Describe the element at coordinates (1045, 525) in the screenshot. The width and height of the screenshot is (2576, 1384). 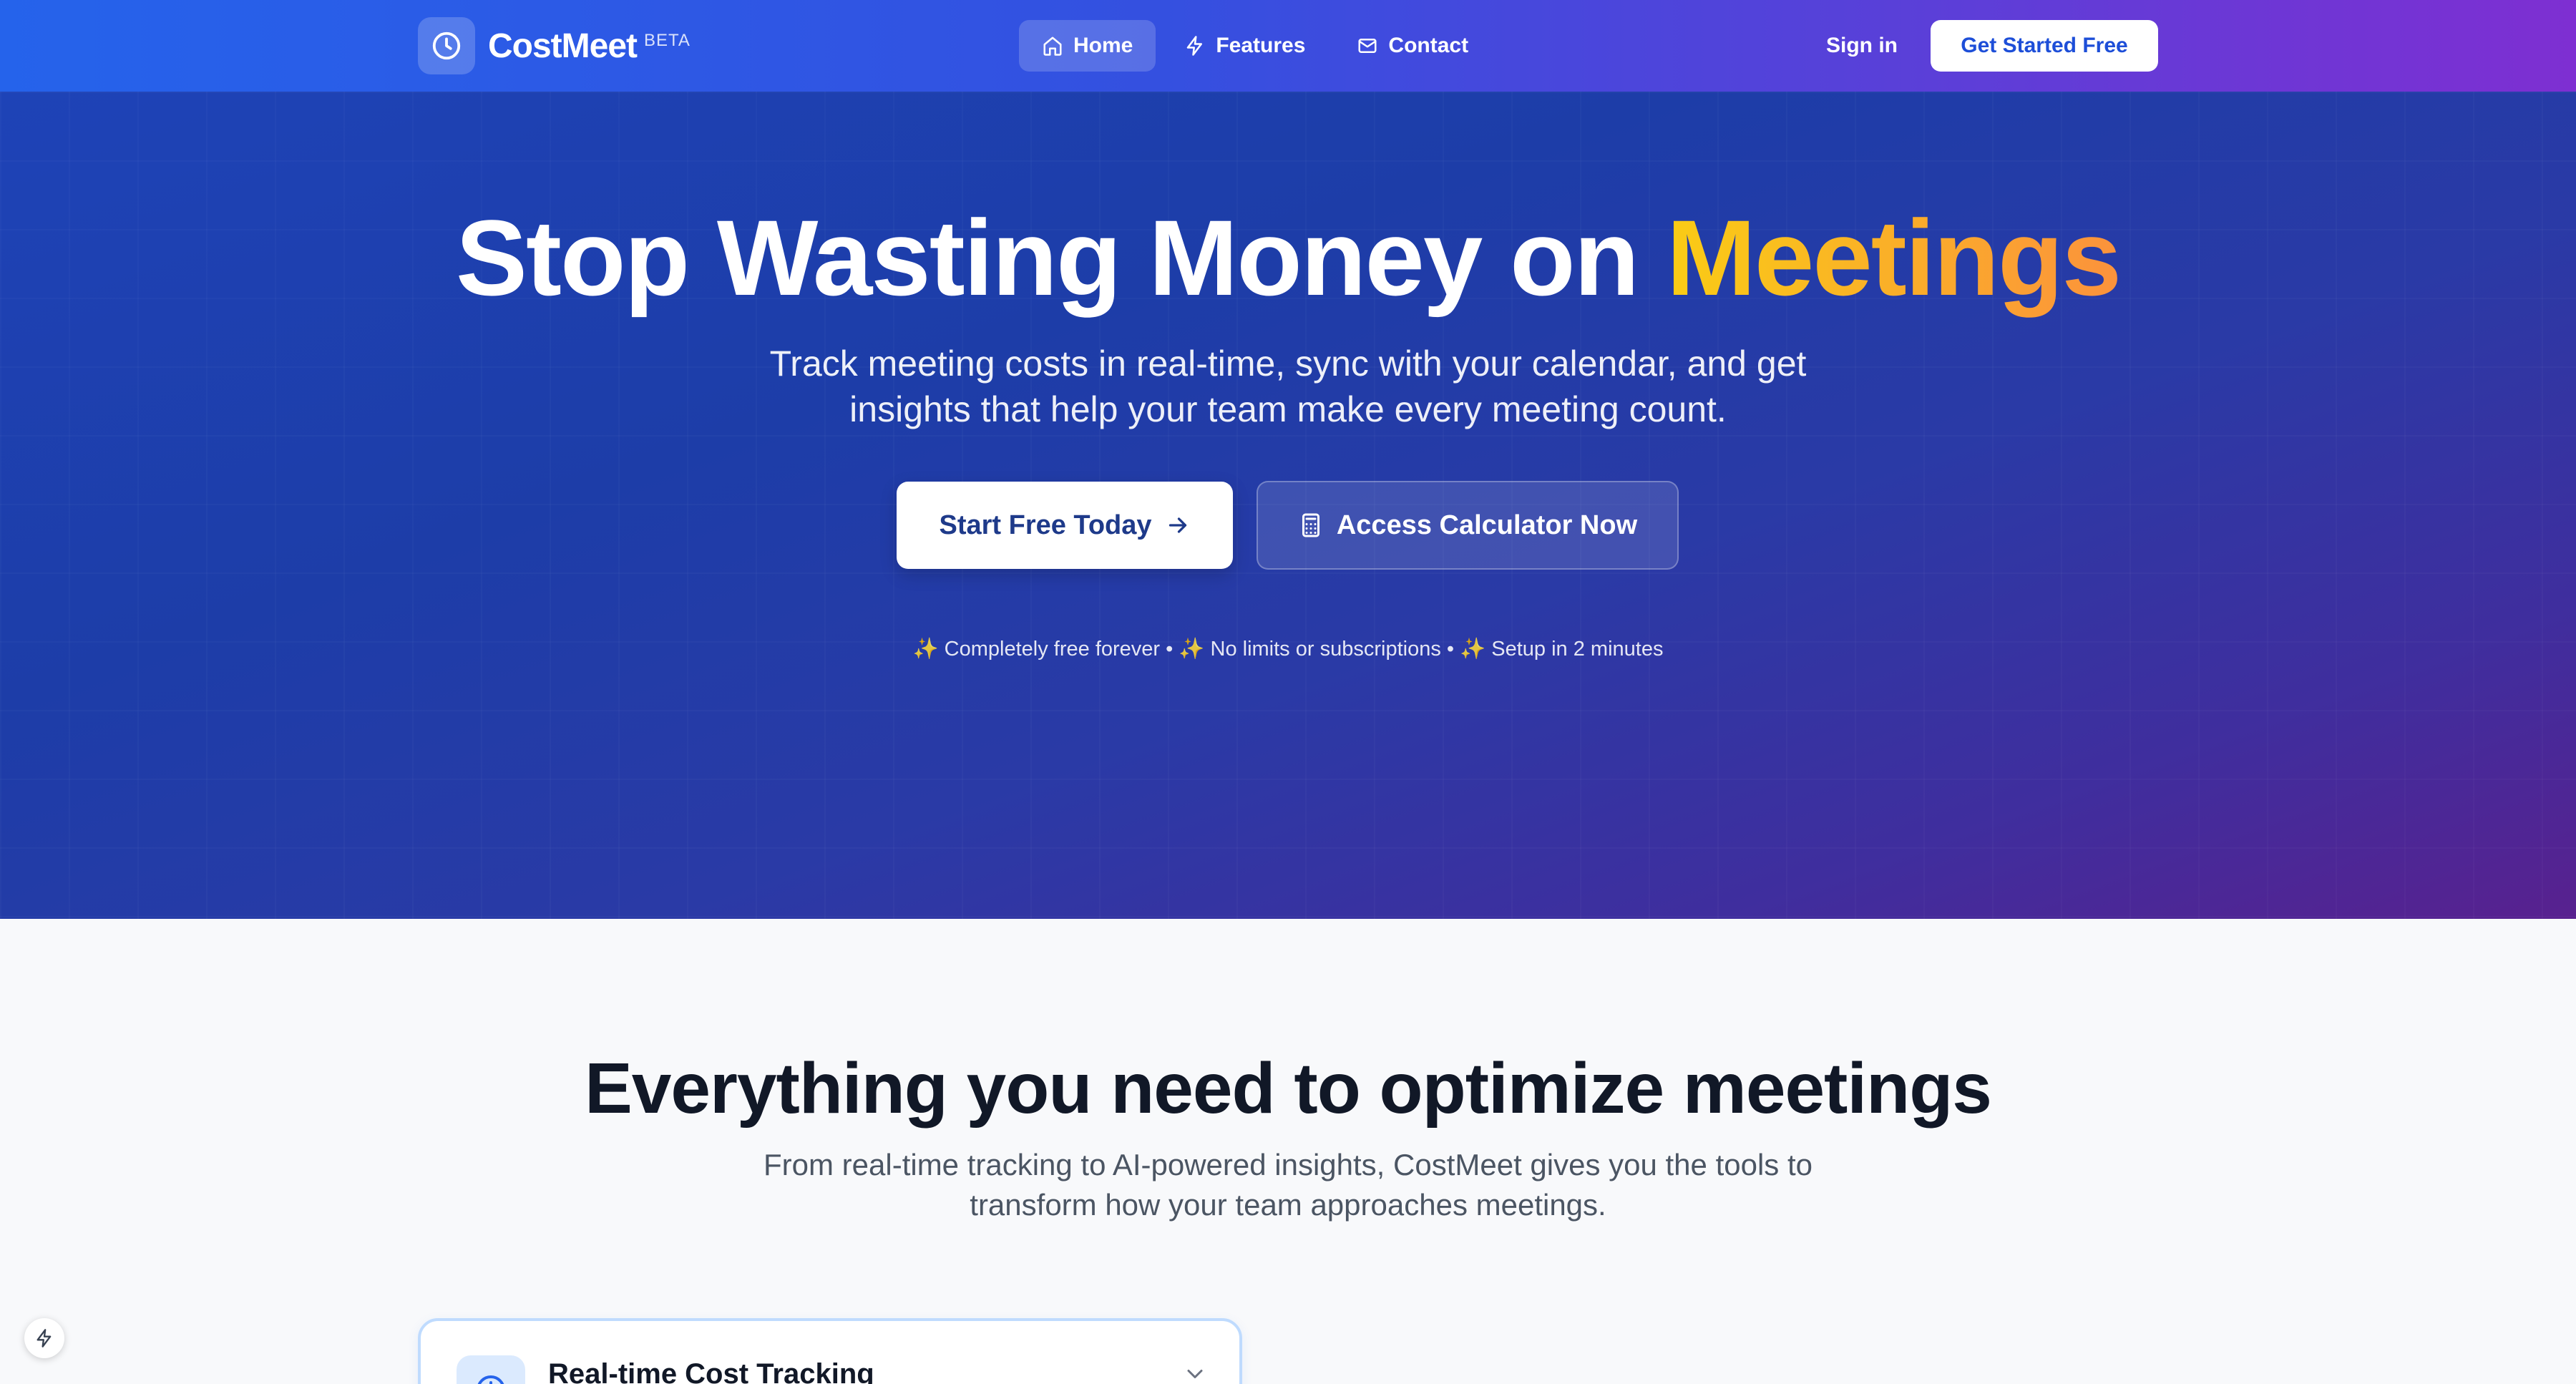
I see `start-free-label: Start Free Today` at that location.